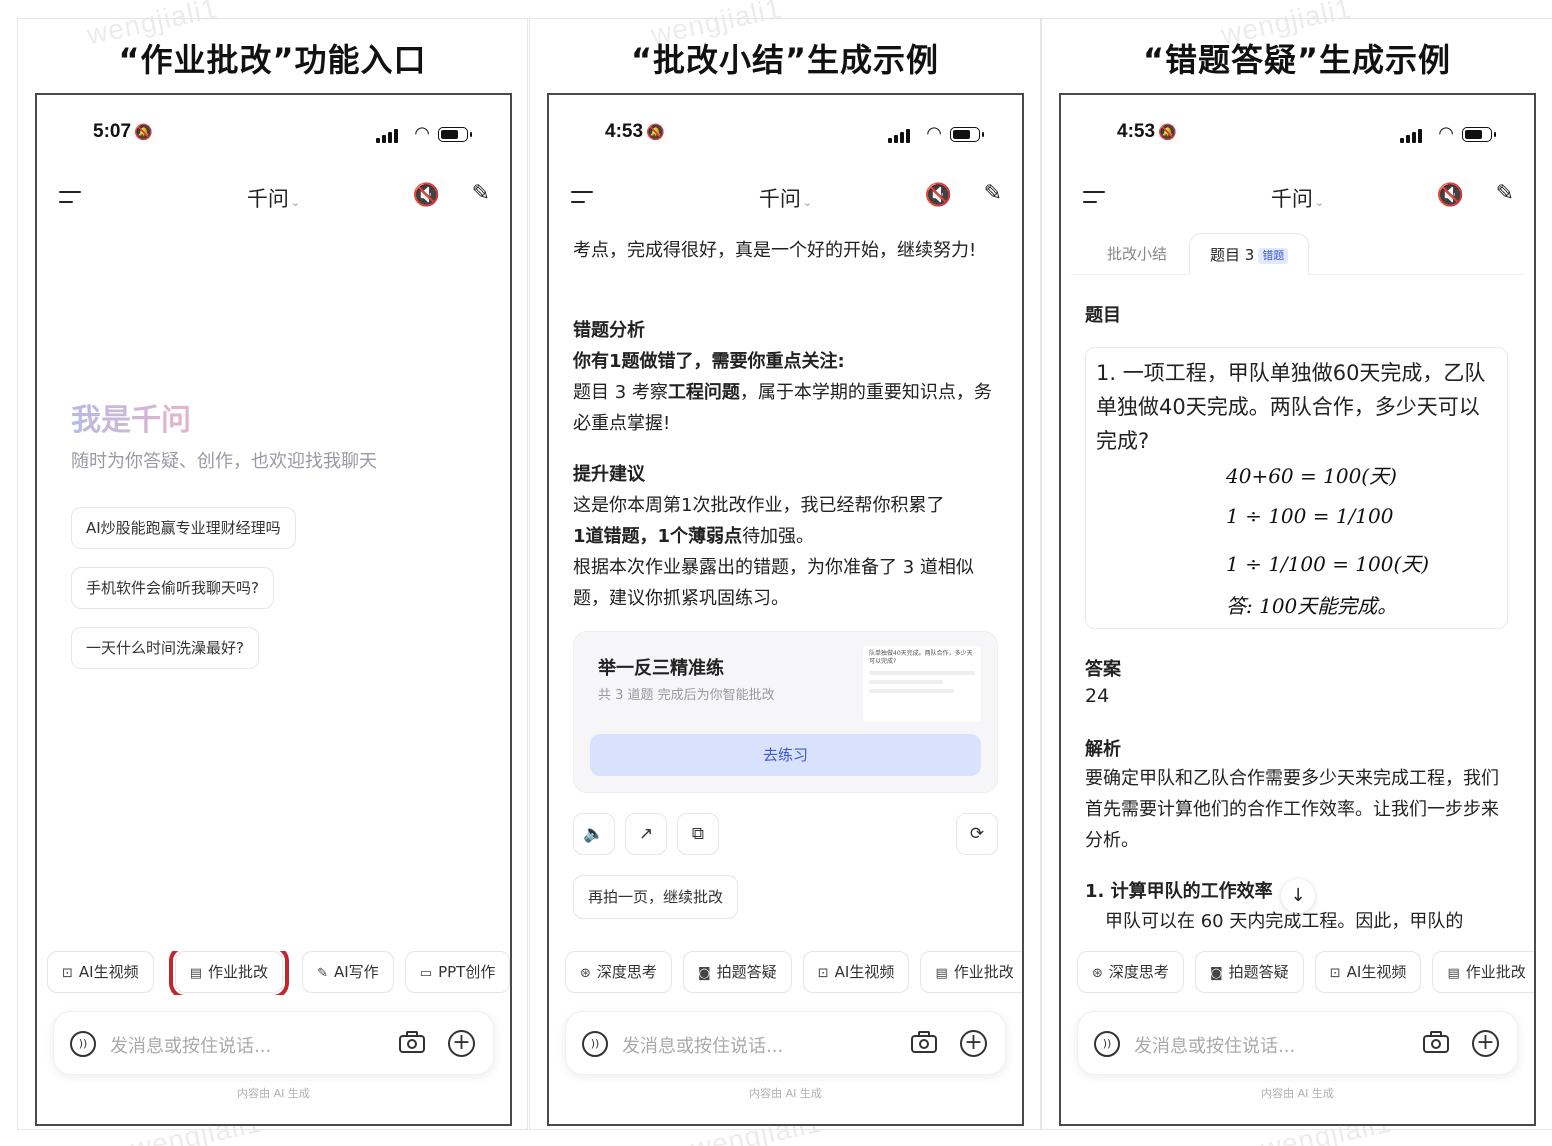  Describe the element at coordinates (773, 583) in the screenshot. I see `advice-line: 根据本次作业暴露出的错题，为你准备了 3 道相似题，建议你抓紧巩固练习。` at that location.